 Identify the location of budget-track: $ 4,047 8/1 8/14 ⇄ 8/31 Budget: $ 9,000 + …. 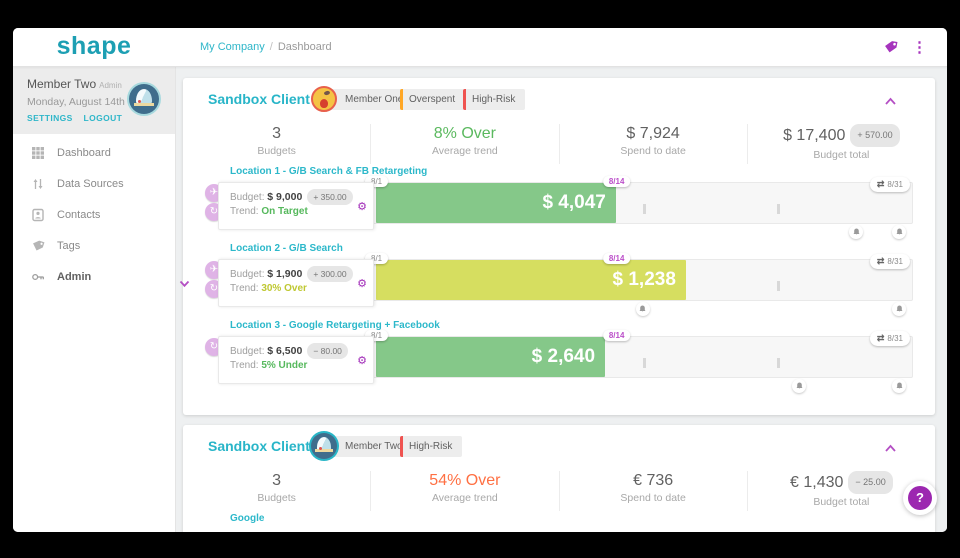
(565, 203).